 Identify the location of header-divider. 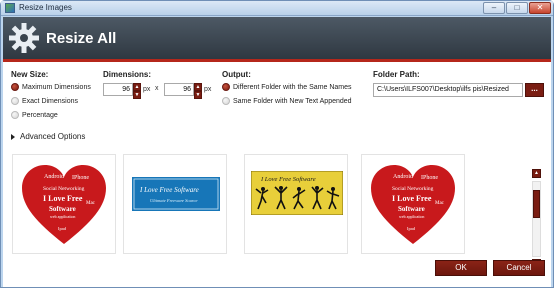
(277, 60).